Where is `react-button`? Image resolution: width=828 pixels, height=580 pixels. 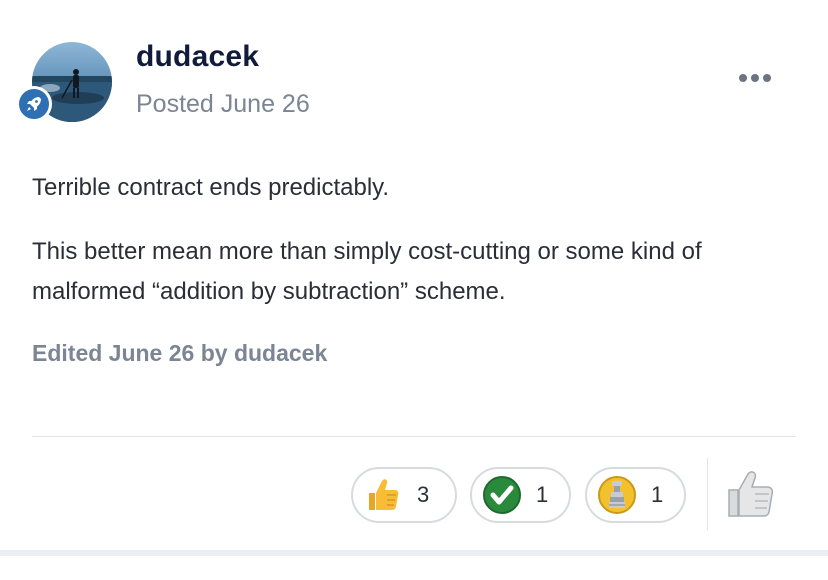 react-button is located at coordinates (751, 495).